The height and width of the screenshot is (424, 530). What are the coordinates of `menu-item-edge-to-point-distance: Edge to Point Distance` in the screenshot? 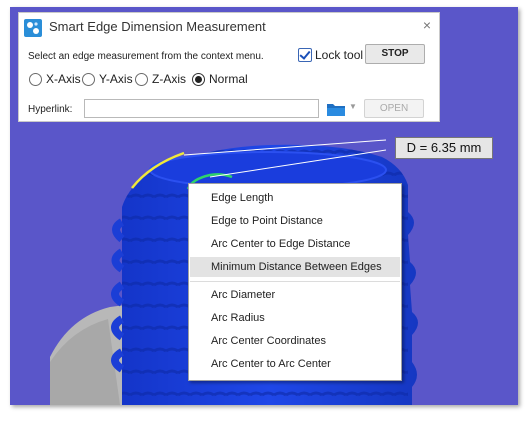 It's located at (295, 221).